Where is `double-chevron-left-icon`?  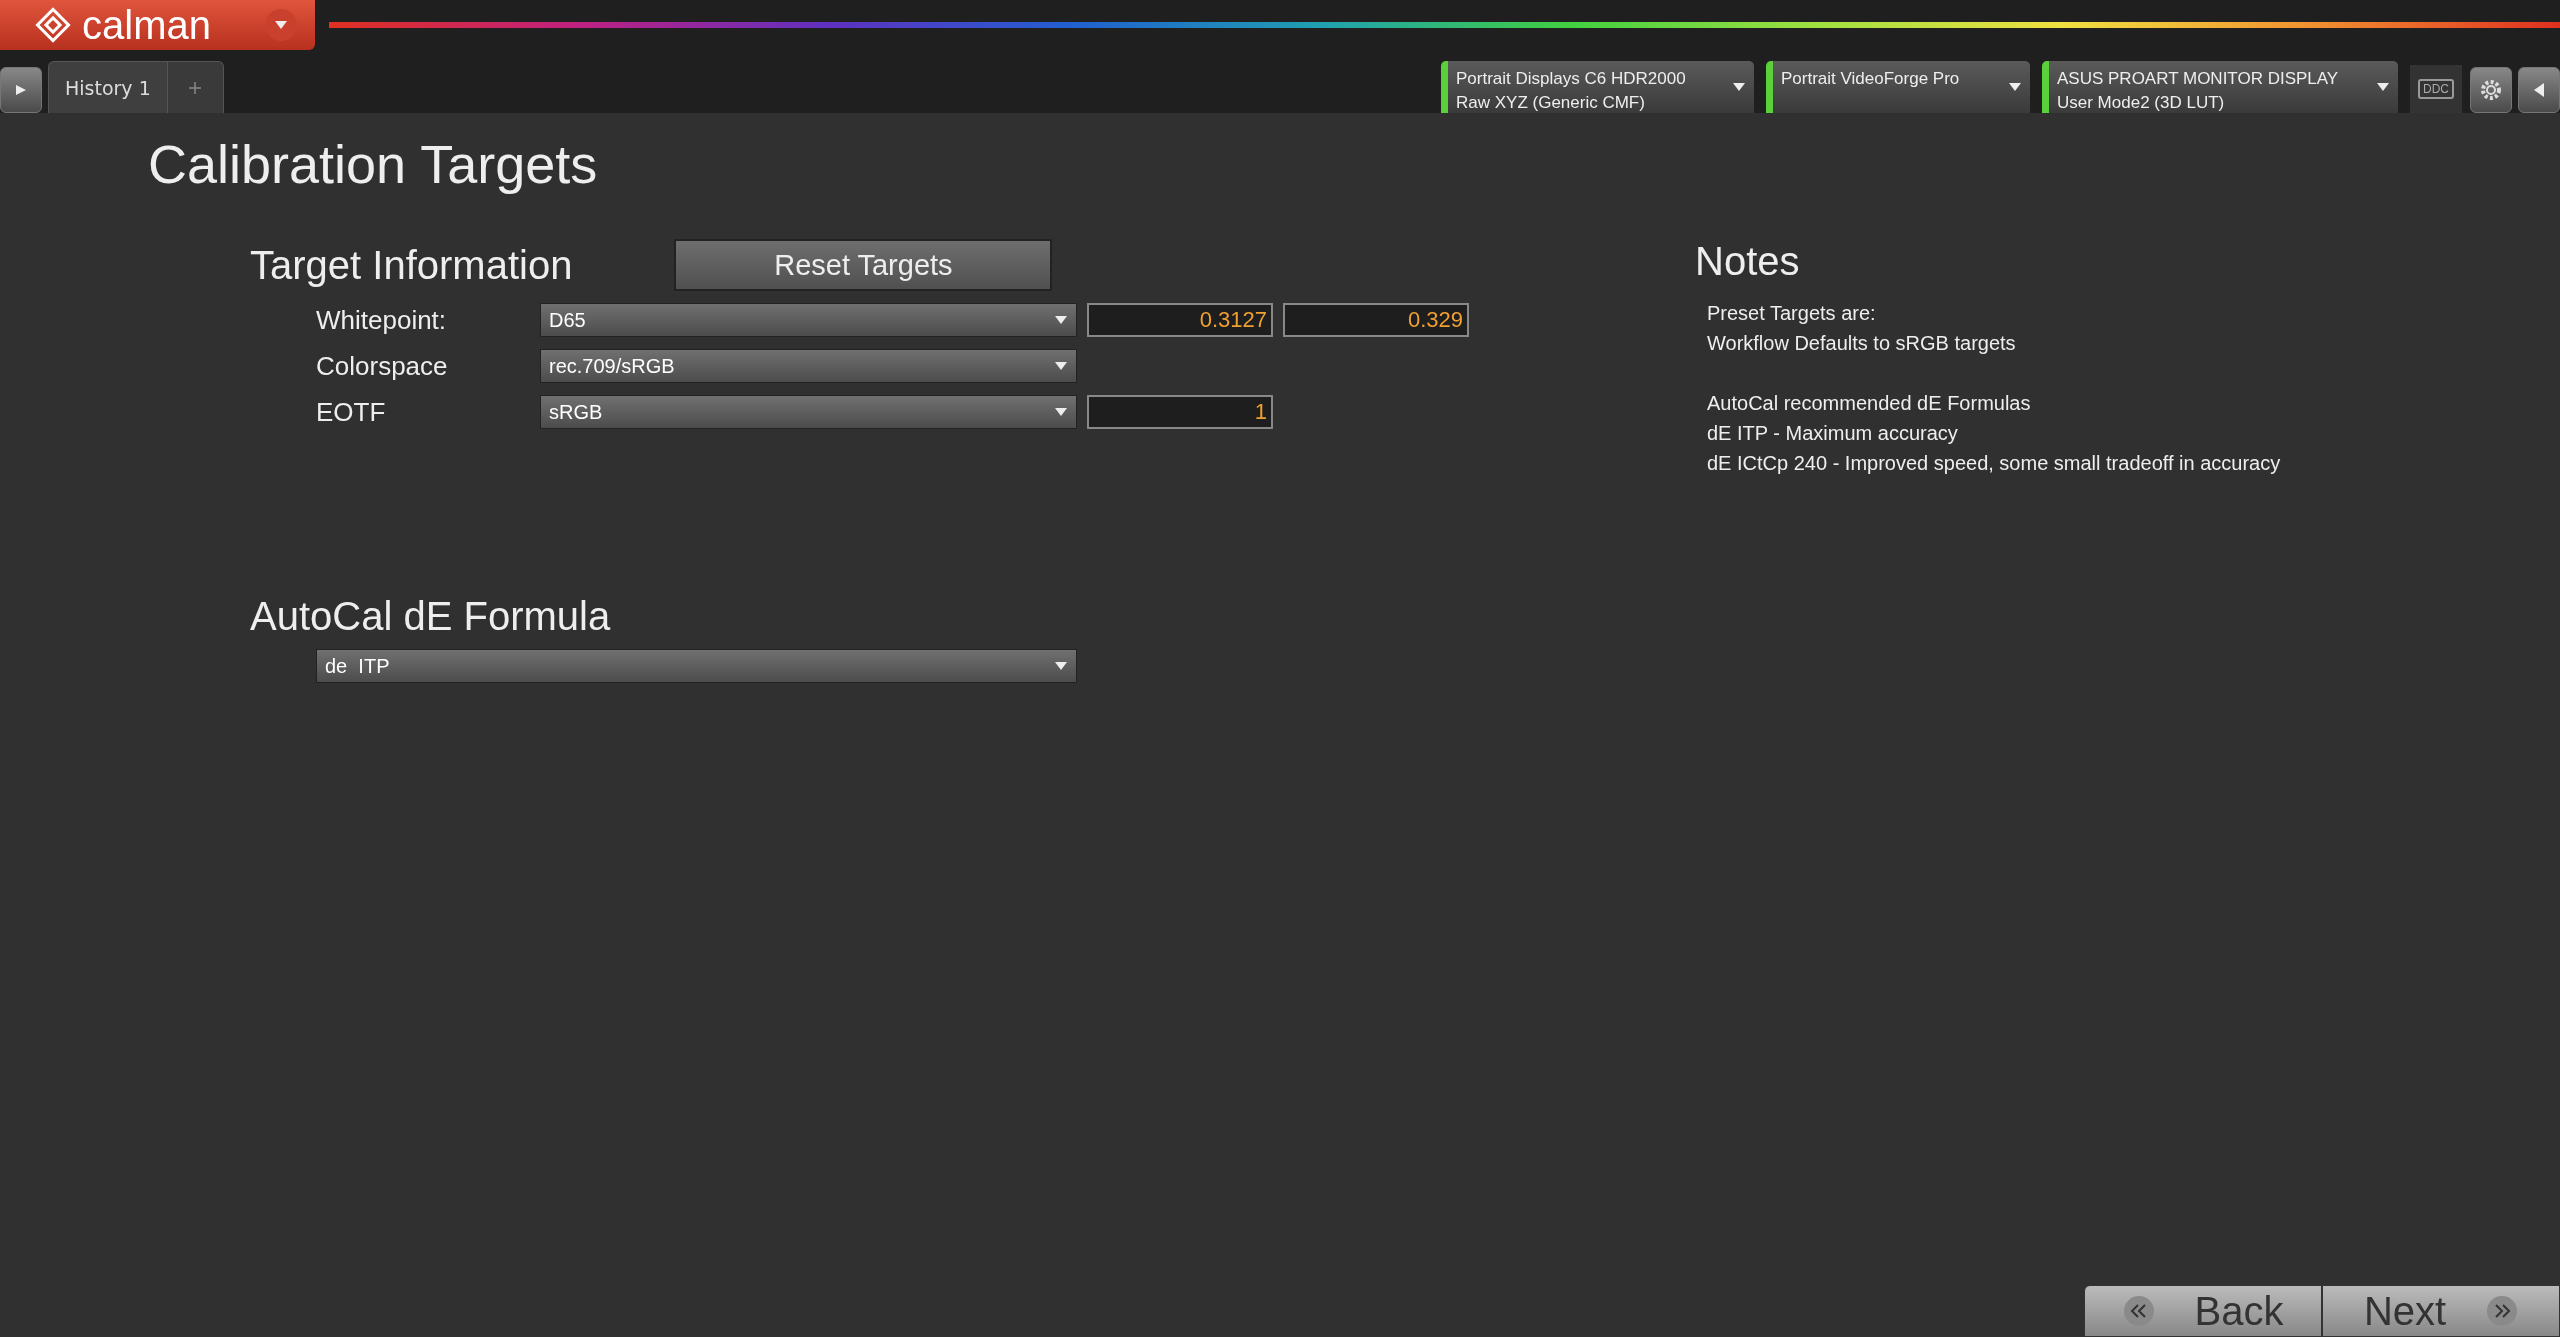 double-chevron-left-icon is located at coordinates (2138, 1311).